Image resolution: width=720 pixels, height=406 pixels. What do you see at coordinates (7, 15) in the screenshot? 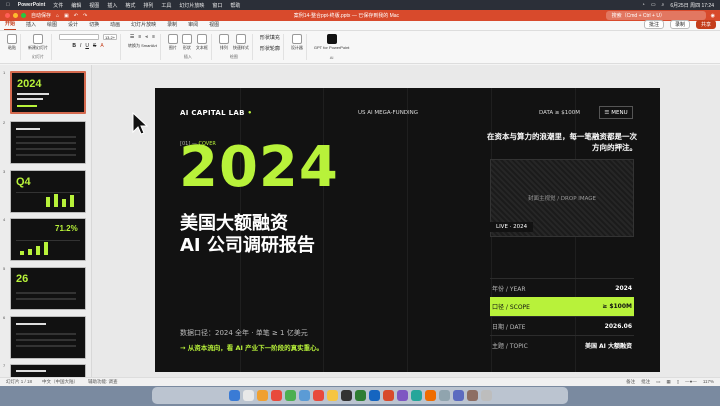
I see `close-window-button` at bounding box center [7, 15].